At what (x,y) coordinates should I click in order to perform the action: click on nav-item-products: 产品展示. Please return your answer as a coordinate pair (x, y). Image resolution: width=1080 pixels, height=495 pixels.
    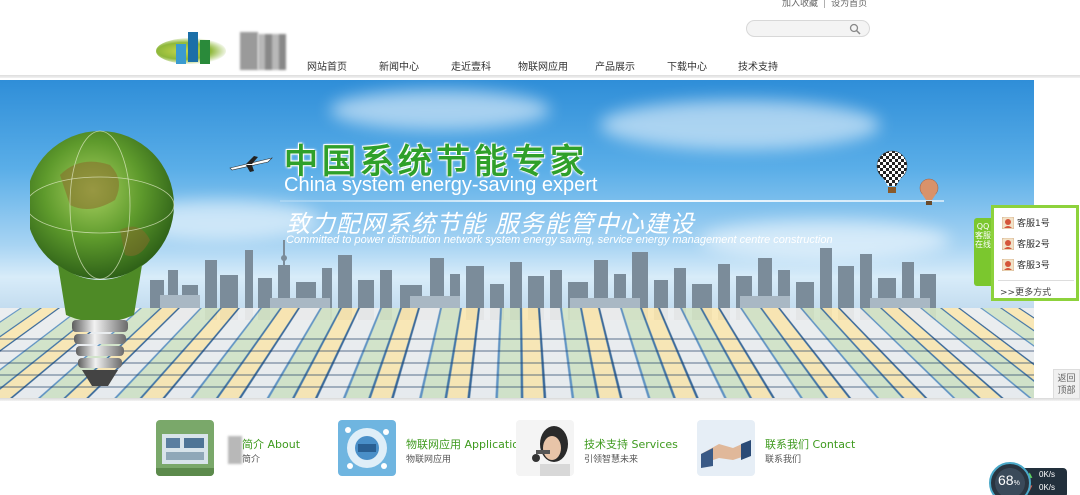
    Looking at the image, I should click on (615, 65).